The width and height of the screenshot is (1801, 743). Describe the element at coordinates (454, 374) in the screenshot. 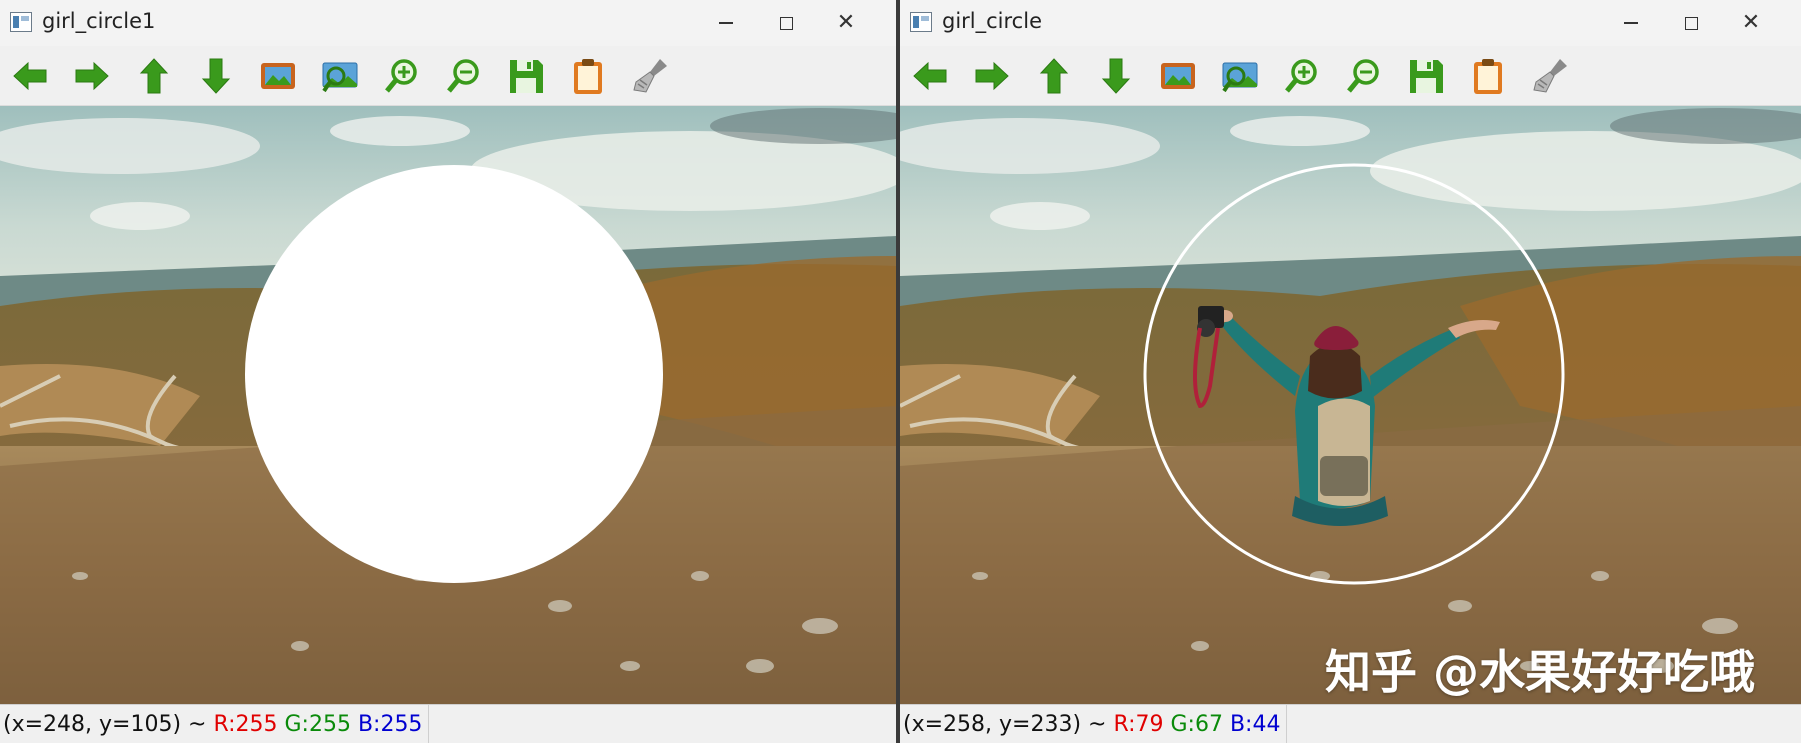

I see `filled-circle` at that location.